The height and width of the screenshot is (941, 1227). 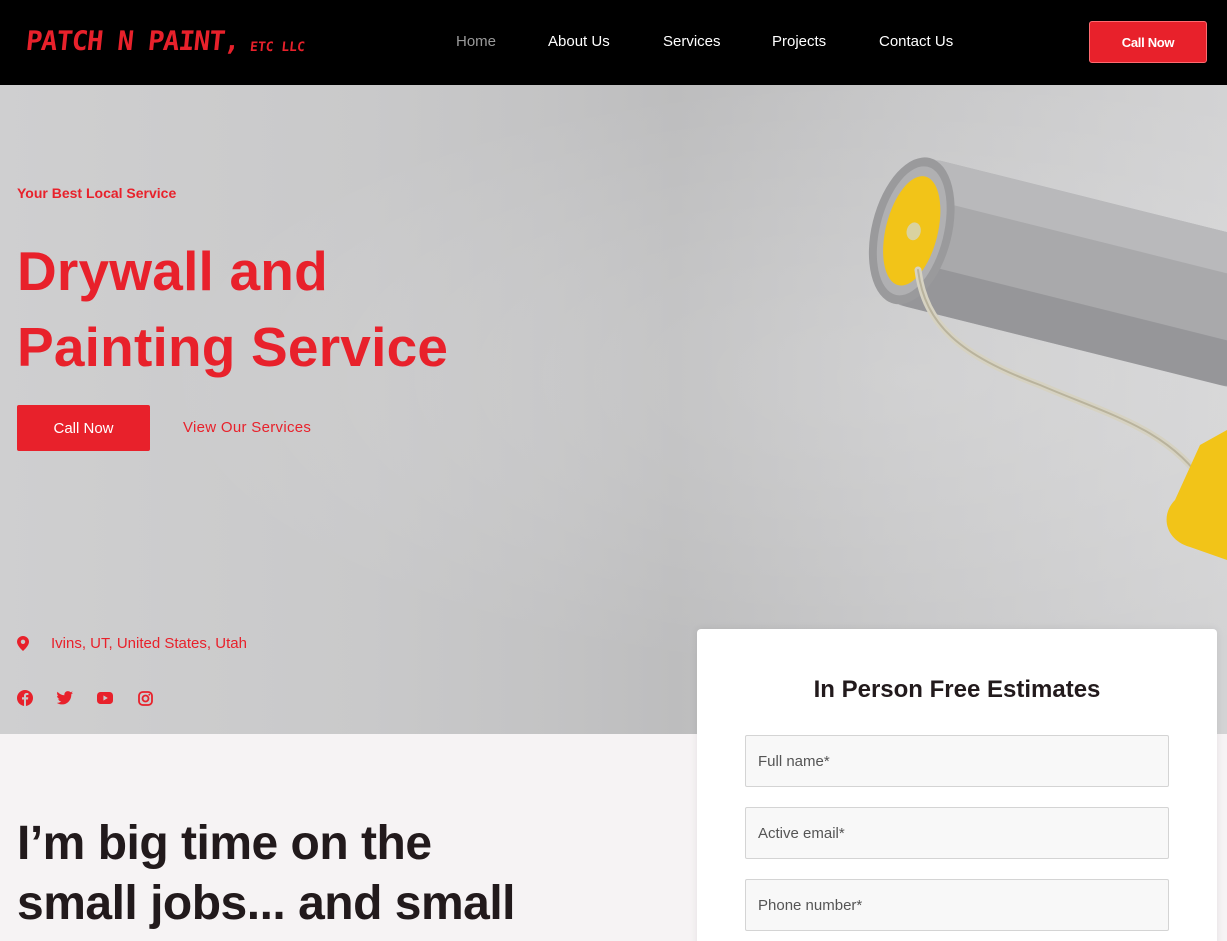 I want to click on email-field, so click(x=957, y=833).